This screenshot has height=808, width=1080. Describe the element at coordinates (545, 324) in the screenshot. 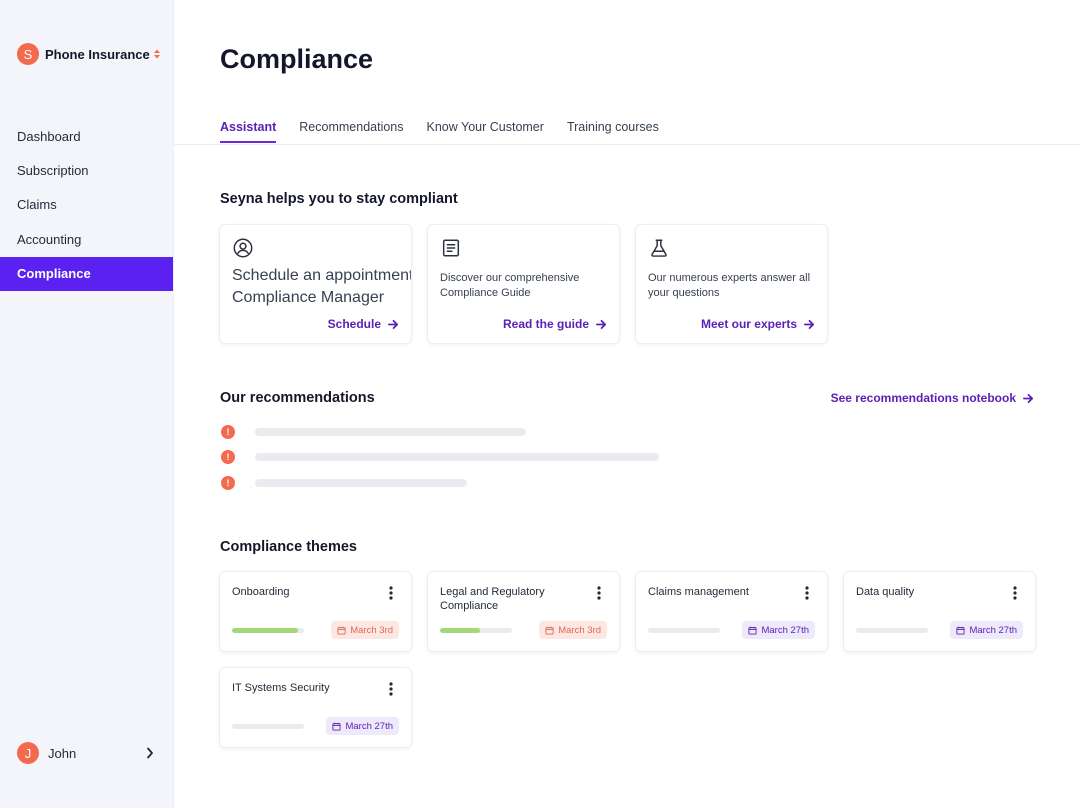

I see `read-guide-link-label: Read the guide` at that location.